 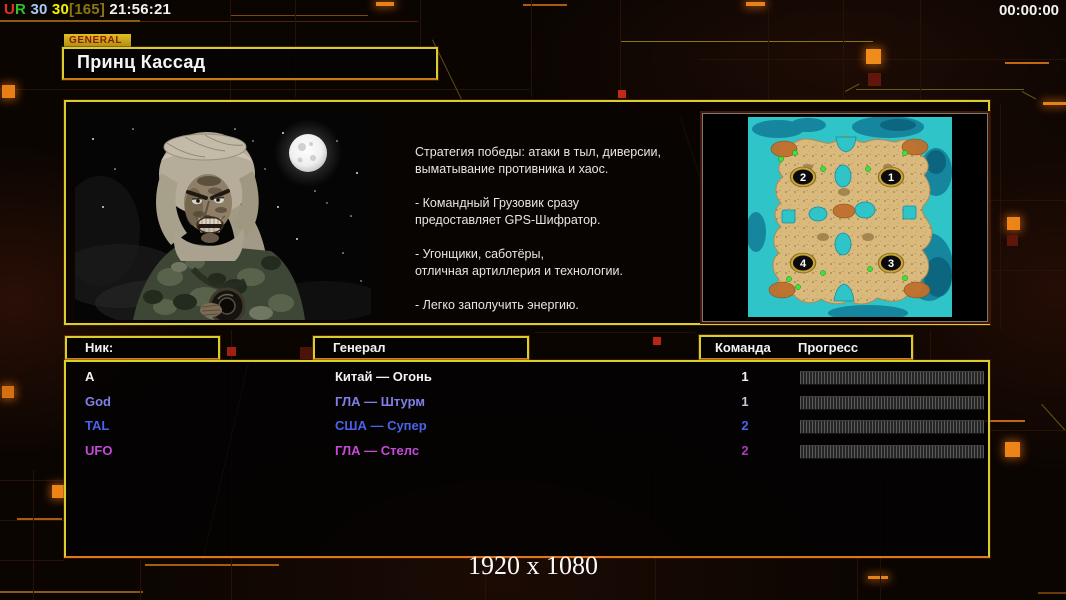 I want to click on portrait-illustration, so click(x=220, y=219).